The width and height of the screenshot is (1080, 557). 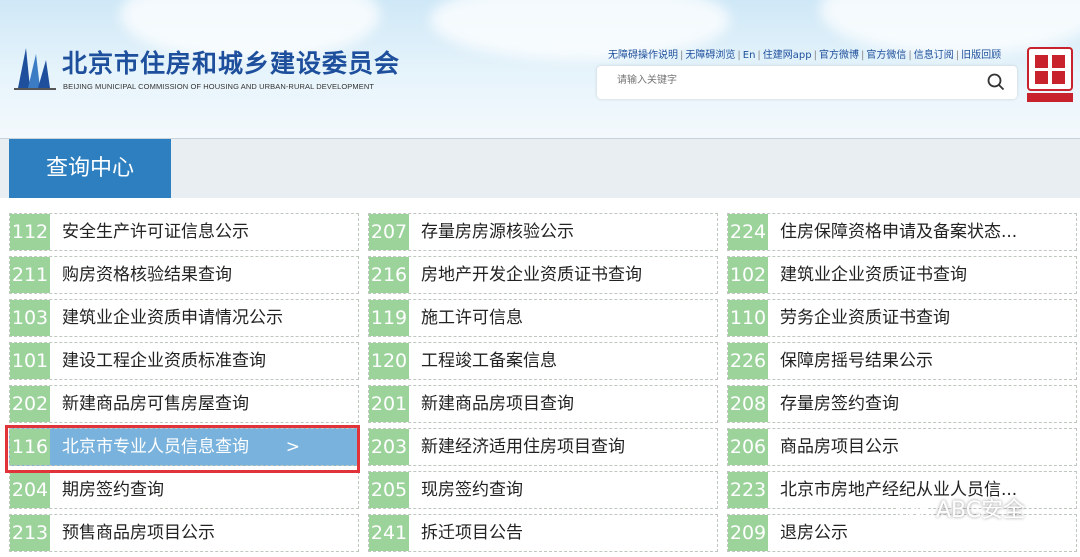 I want to click on query-item-216: 216 房地产开发企业资质证书查询, so click(x=543, y=275).